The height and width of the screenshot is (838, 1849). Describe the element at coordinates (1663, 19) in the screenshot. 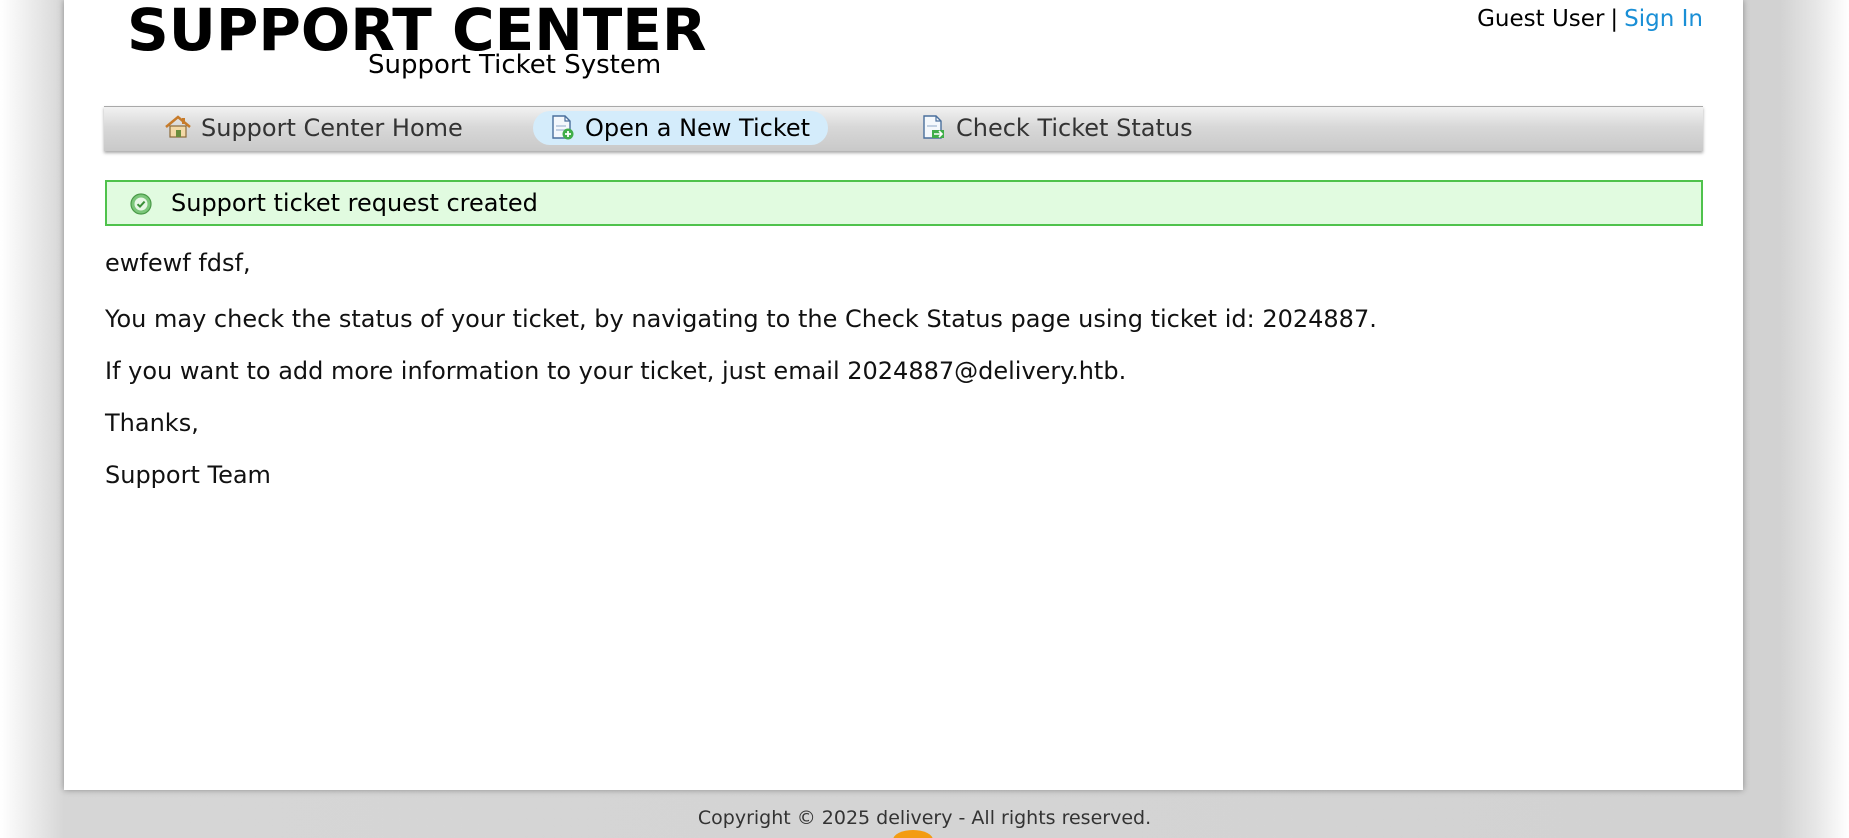

I see `sign-in-link: Sign In` at that location.